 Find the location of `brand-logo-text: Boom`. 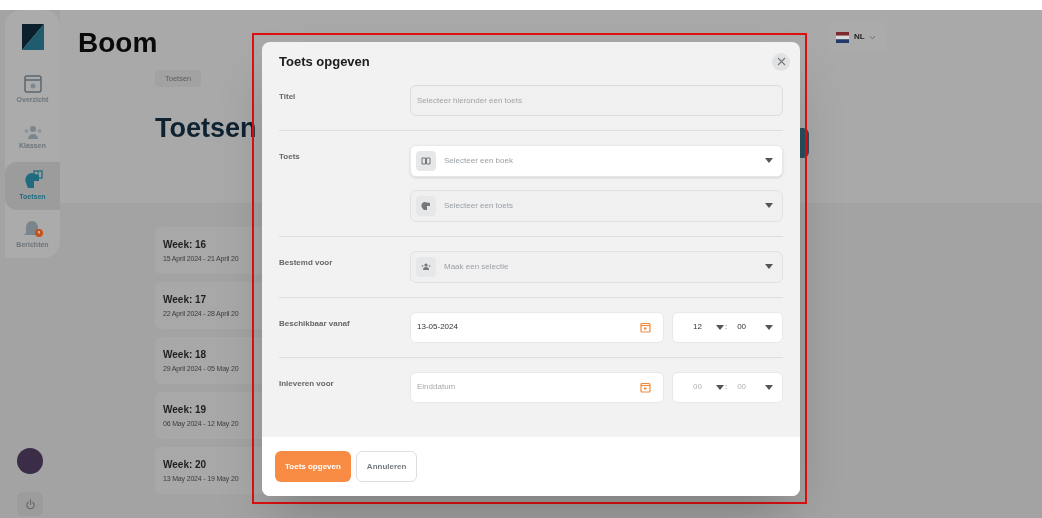

brand-logo-text: Boom is located at coordinates (118, 43).